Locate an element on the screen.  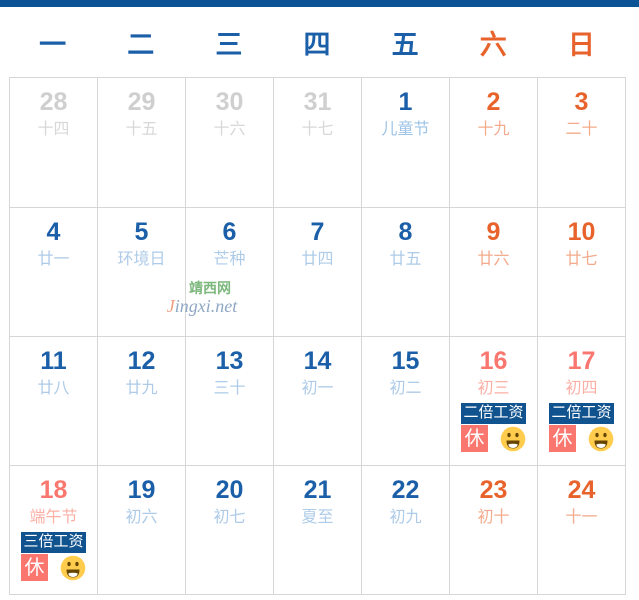
day-number: 13 is located at coordinates (229, 361).